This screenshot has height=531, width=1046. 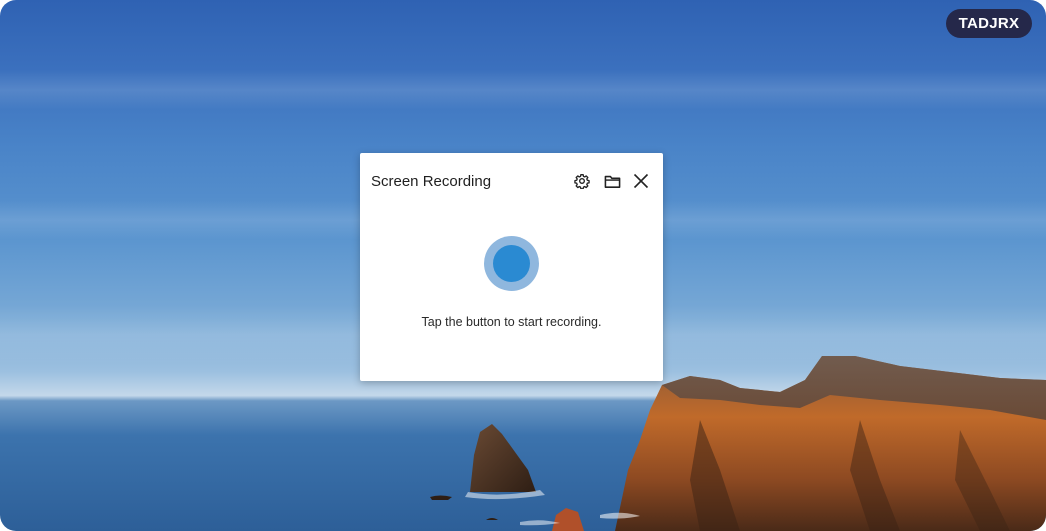 I want to click on start-recording-button, so click(x=511, y=263).